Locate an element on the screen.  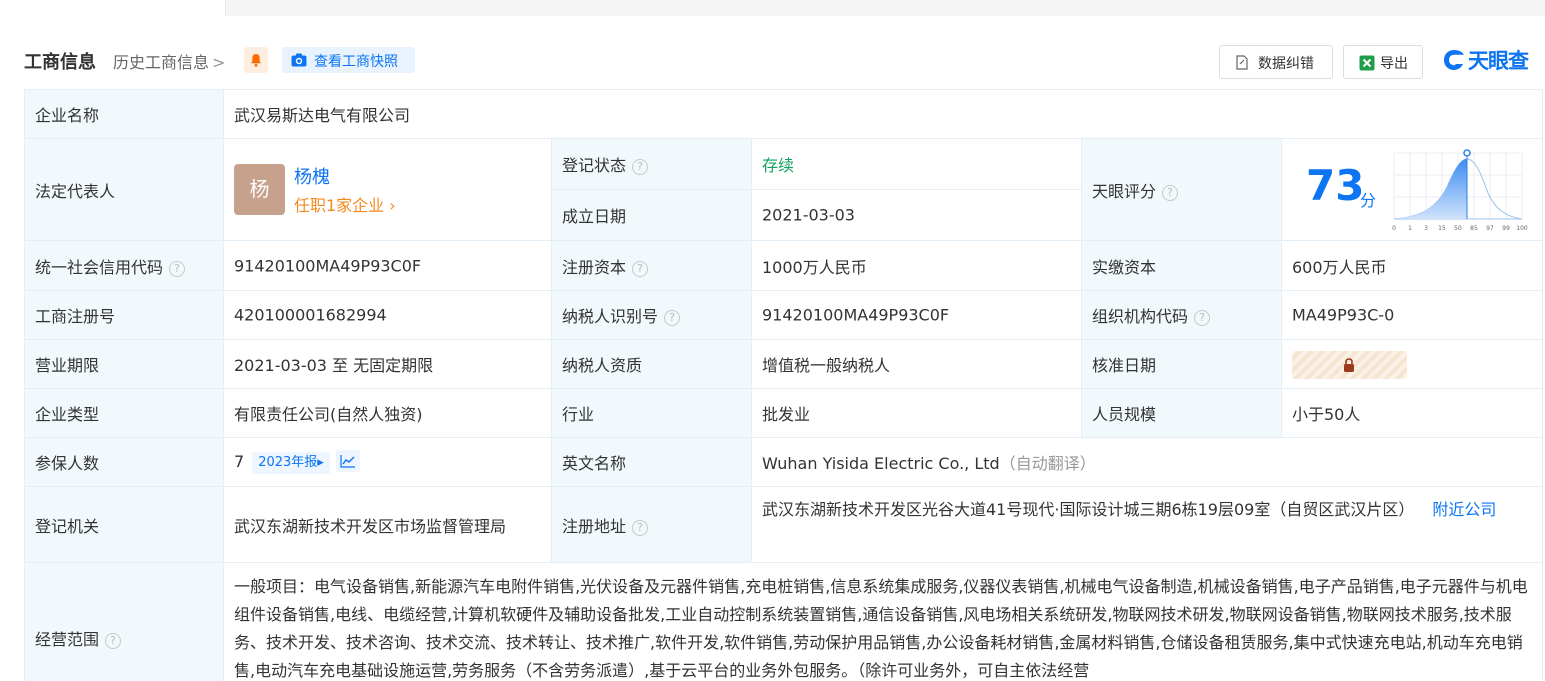
section-header: 工商信息 历史工商信息 > 查看工商快照 数据纠错 导出 天眼查 is located at coordinates (784, 61).